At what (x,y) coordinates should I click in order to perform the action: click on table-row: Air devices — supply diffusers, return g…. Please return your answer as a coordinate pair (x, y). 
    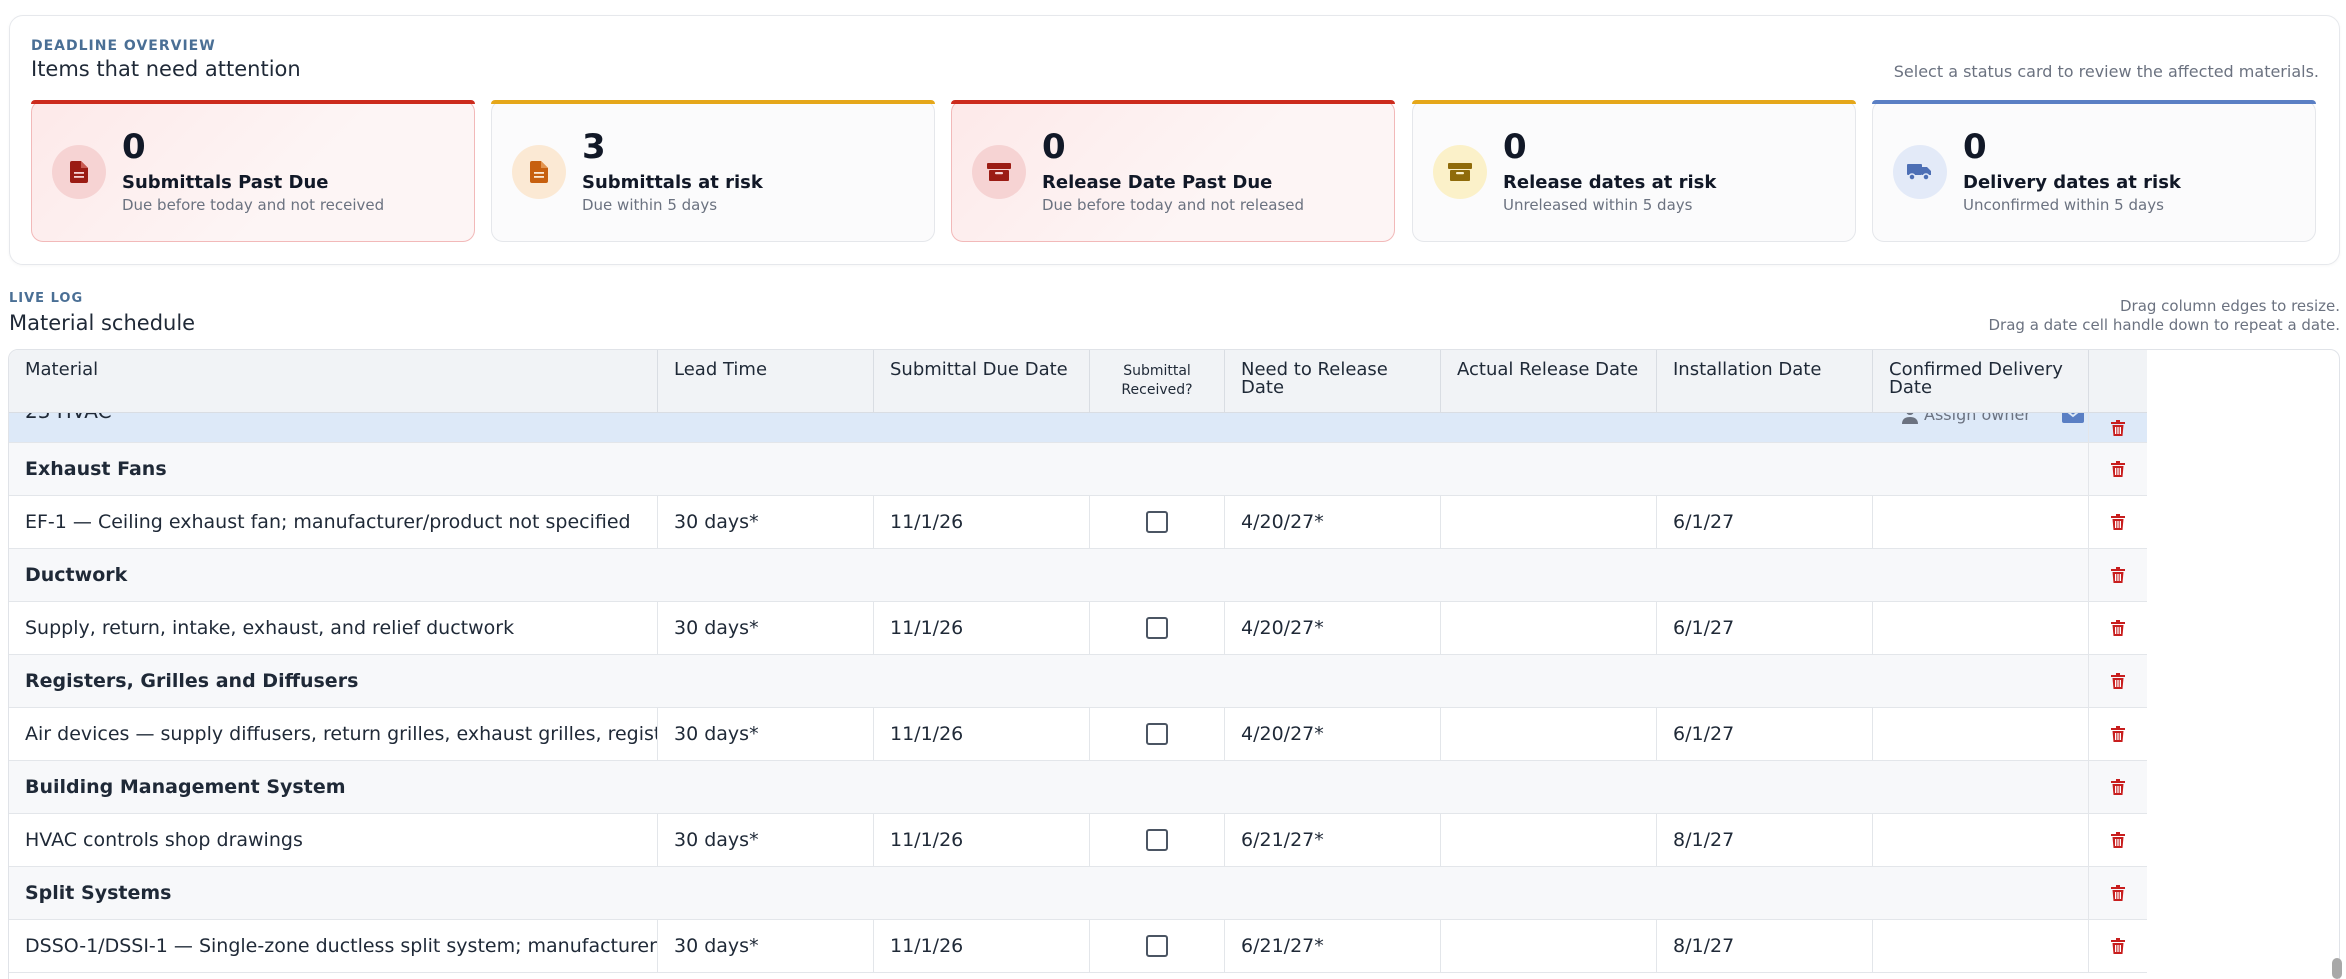
    Looking at the image, I should click on (1078, 734).